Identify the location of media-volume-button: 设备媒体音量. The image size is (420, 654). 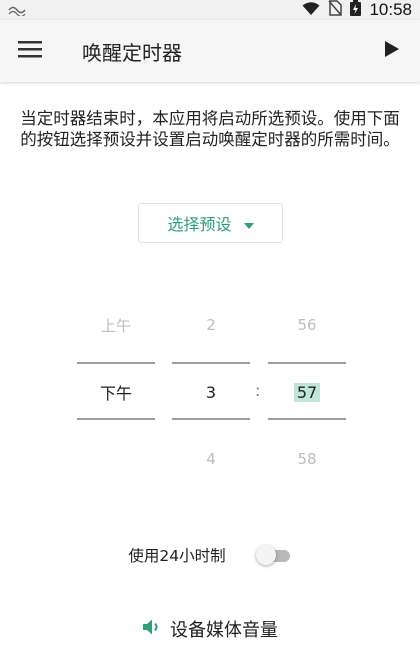
(210, 629).